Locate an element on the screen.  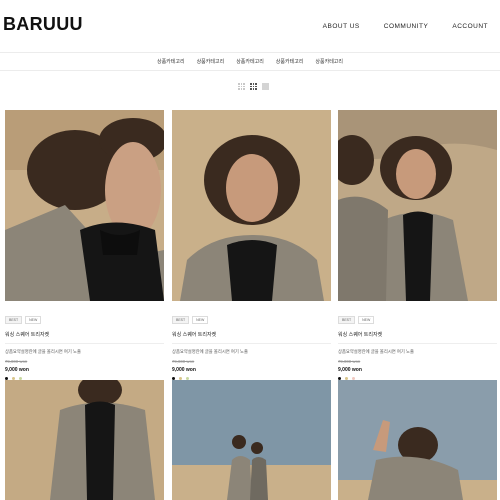
nav-about-us: ABOUT US is located at coordinates (341, 26).